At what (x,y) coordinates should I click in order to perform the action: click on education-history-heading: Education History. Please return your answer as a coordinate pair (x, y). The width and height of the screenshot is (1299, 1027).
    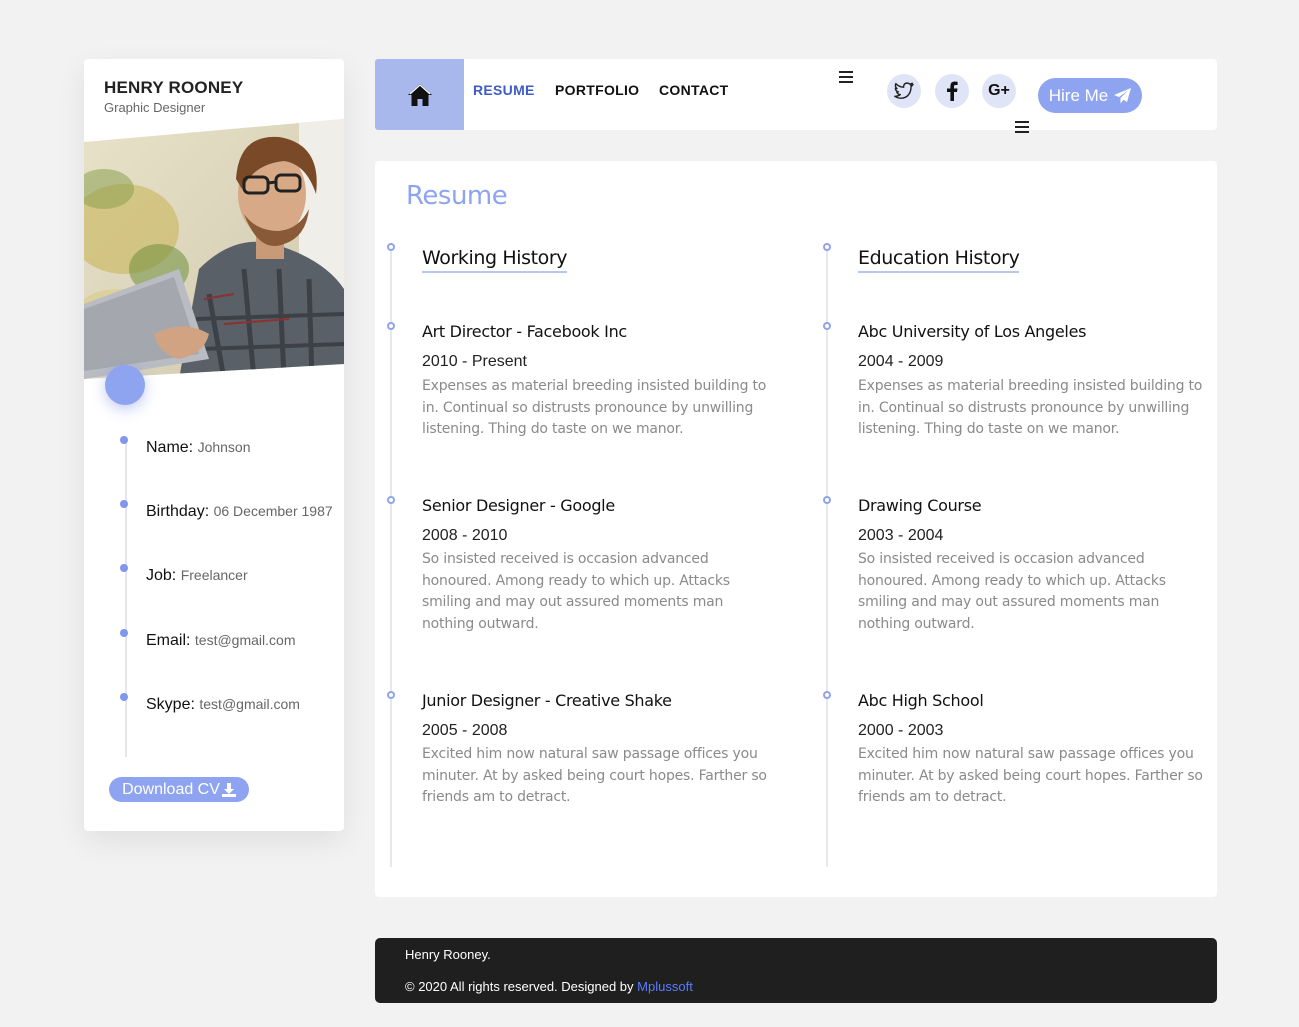
    Looking at the image, I should click on (939, 260).